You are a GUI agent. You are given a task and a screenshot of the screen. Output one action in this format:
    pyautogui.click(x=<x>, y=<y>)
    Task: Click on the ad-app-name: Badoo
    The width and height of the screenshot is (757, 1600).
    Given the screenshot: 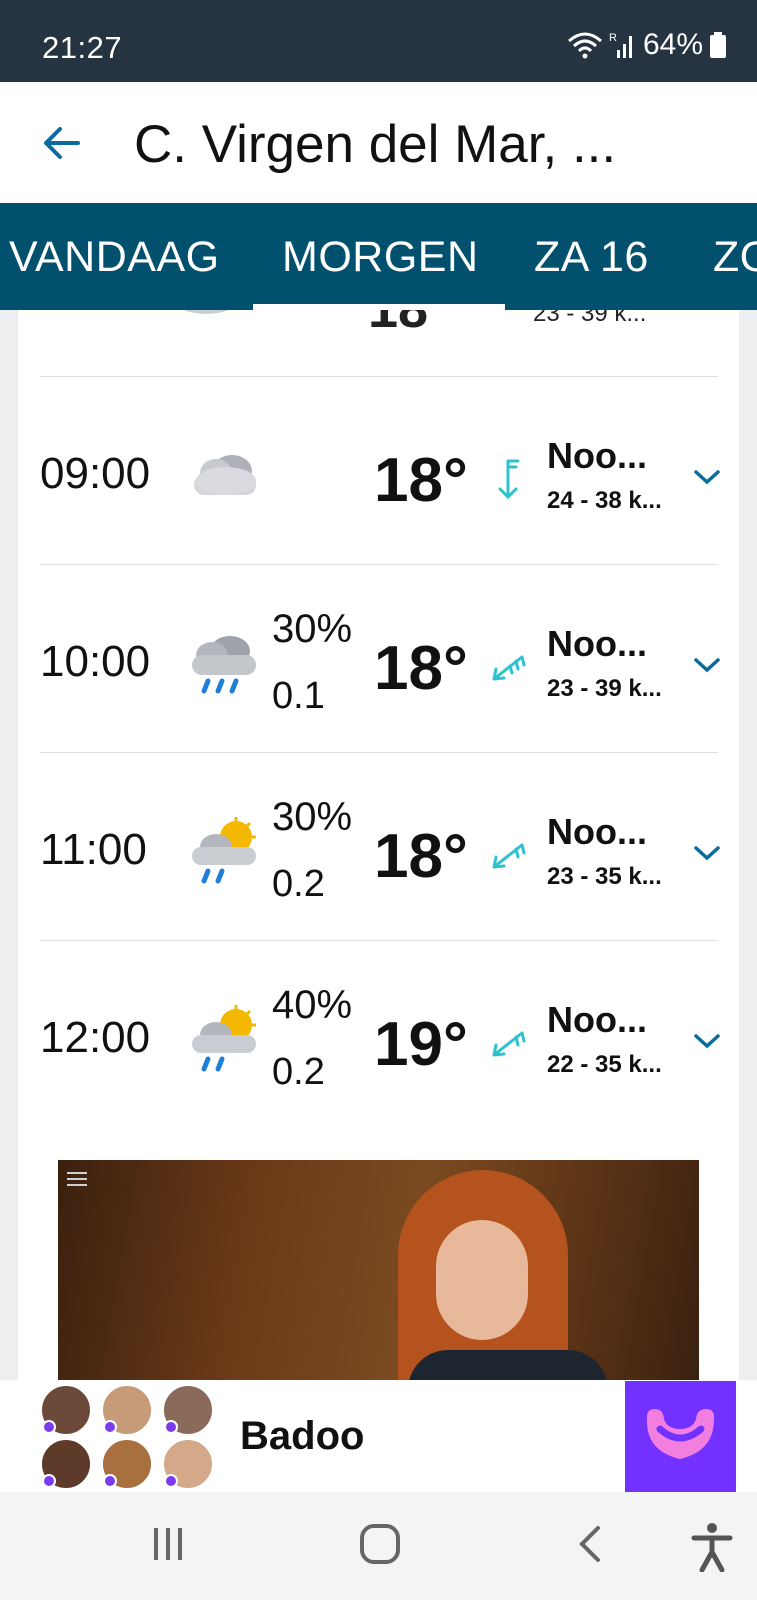 What is the action you would take?
    pyautogui.click(x=302, y=1436)
    